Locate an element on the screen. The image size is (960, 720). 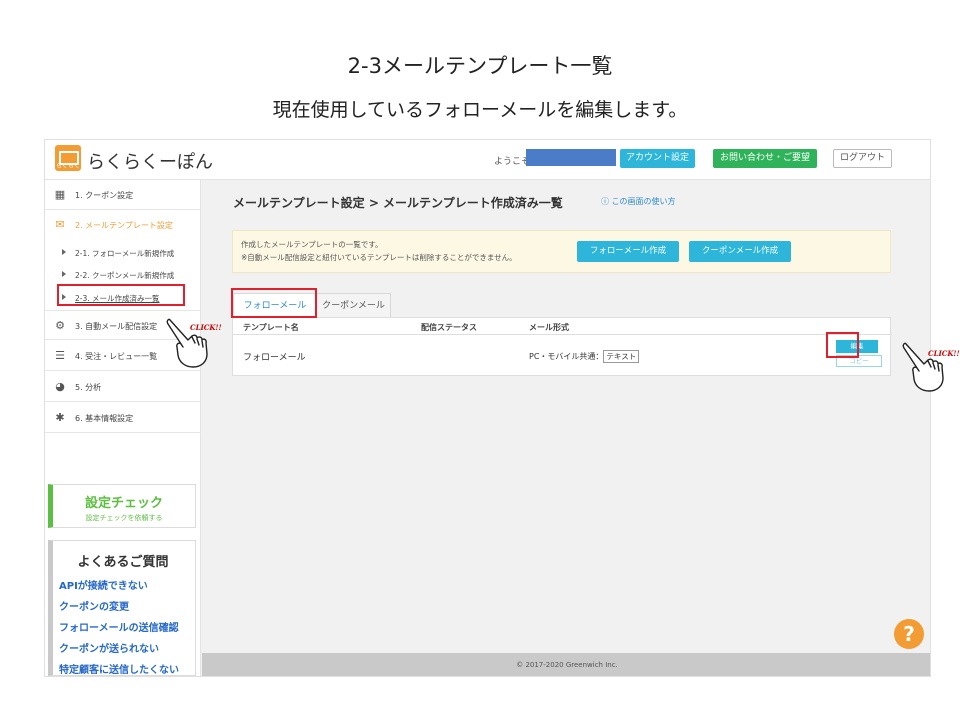
sidebar-item-label: 5. 分析 is located at coordinates (88, 387).